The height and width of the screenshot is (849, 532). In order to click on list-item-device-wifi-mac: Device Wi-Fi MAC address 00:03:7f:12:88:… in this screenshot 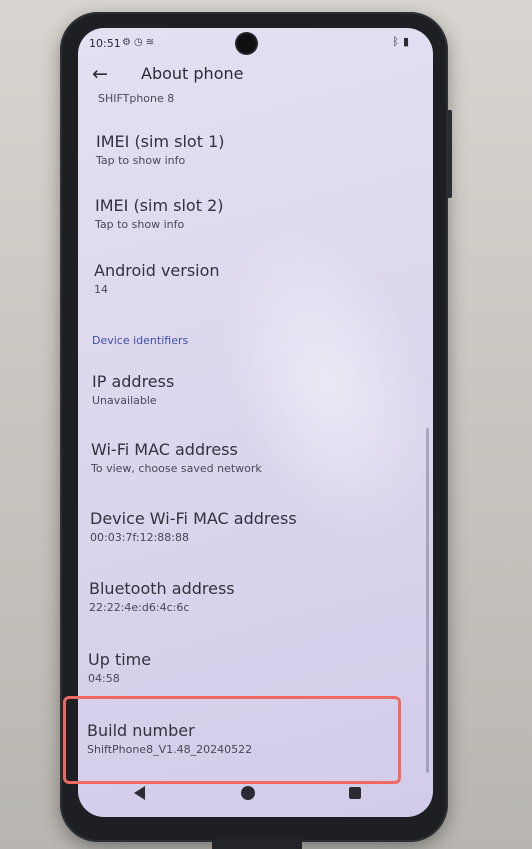, I will do `click(260, 526)`.